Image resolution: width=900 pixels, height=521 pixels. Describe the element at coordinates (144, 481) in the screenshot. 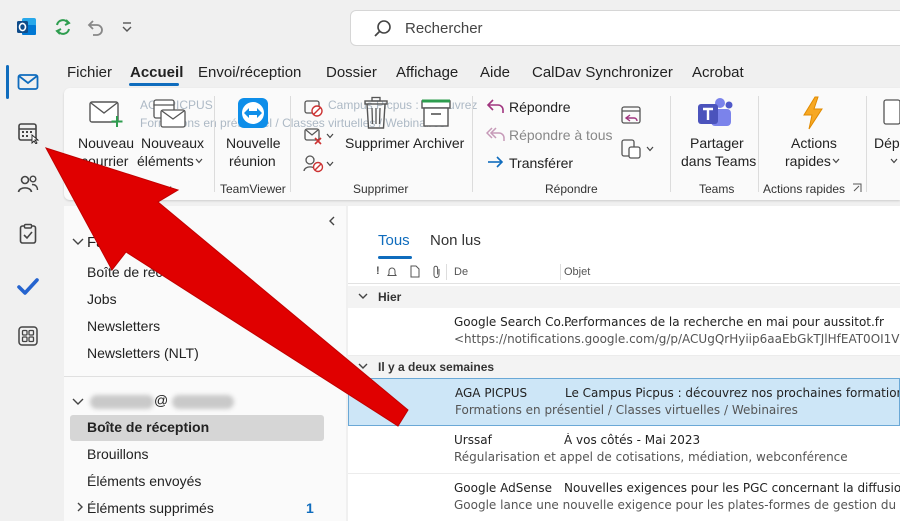

I see `folder-sent: Éléments envoyés` at that location.